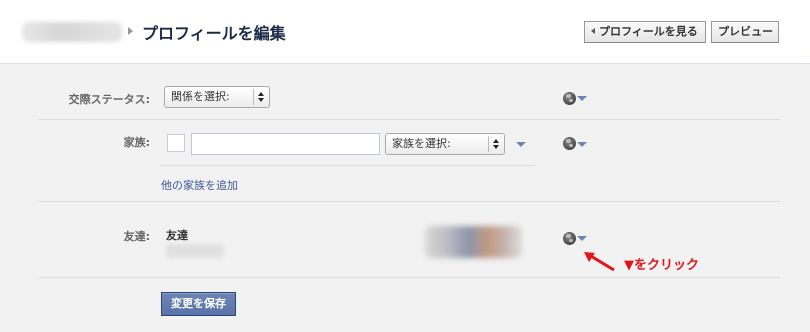 The image size is (810, 332). I want to click on family-select-value: 家族を選択:, so click(421, 143).